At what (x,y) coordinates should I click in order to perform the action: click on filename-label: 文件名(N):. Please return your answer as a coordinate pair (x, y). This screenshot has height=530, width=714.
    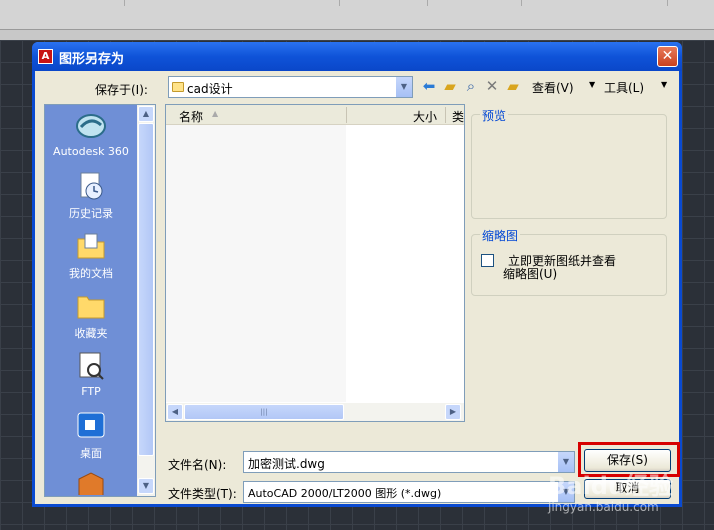
    Looking at the image, I should click on (197, 465).